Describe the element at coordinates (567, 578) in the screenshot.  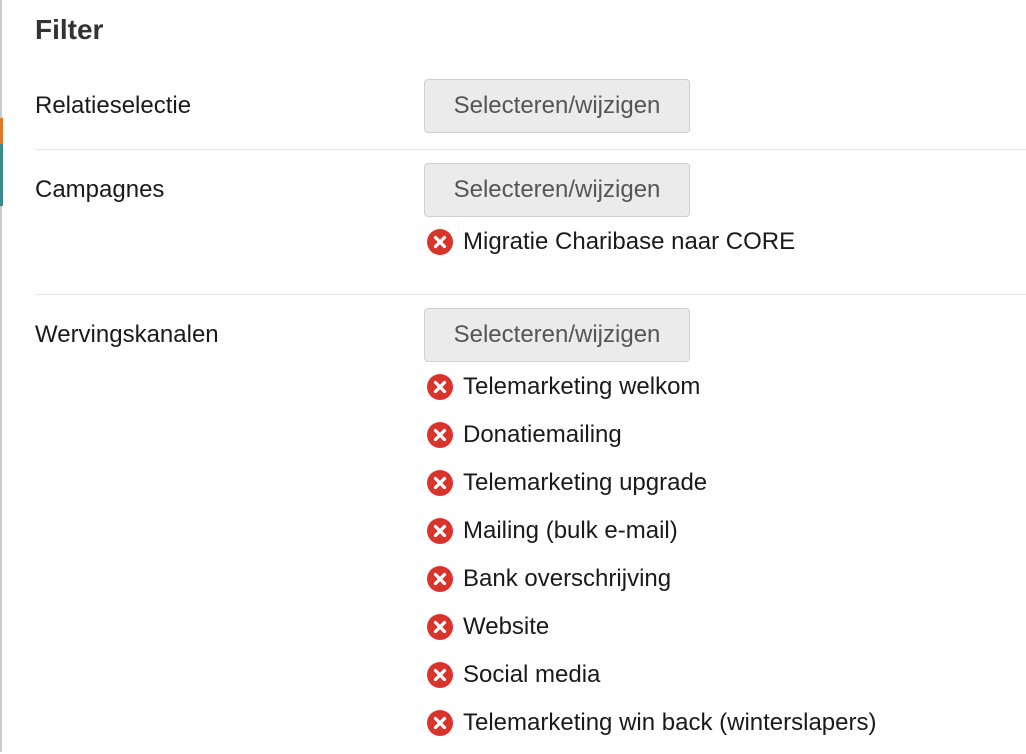
I see `list-item-label: Bank overschrijving` at that location.